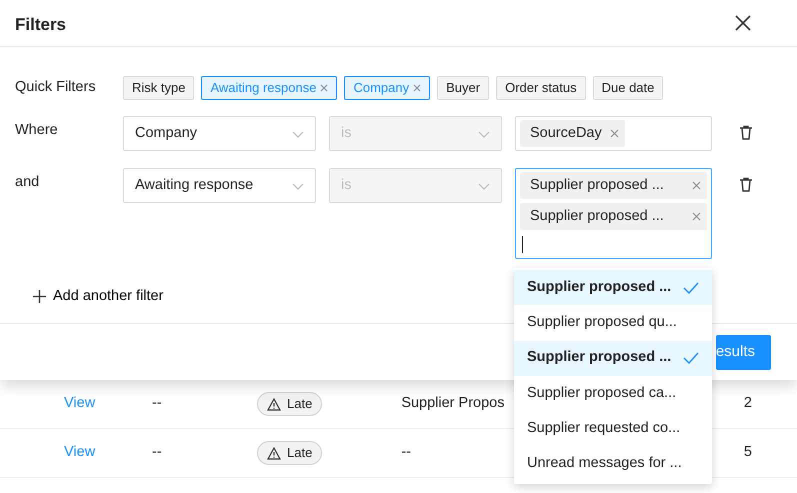  Describe the element at coordinates (56, 88) in the screenshot. I see `quick-filters-label: Quick Filters` at that location.